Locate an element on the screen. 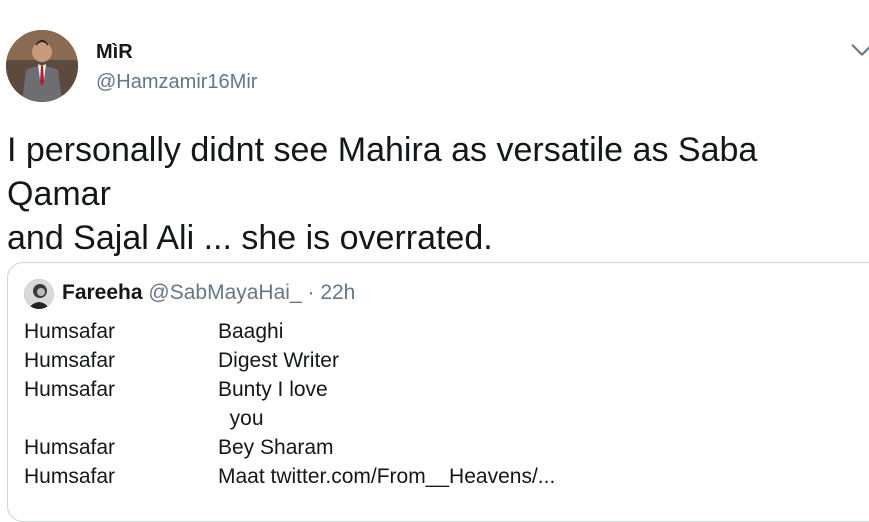  quoted-row-right: you is located at coordinates (241, 418).